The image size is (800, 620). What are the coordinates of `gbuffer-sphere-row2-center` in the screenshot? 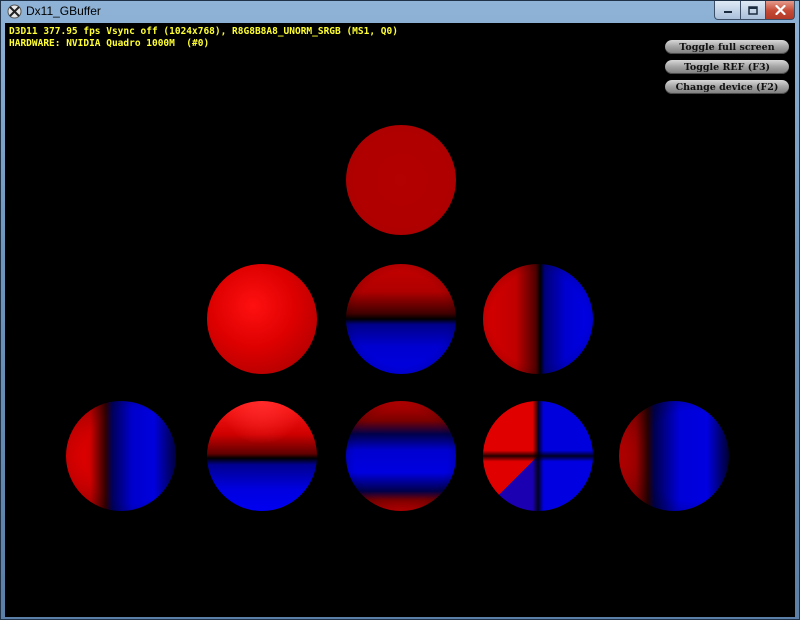 It's located at (401, 319).